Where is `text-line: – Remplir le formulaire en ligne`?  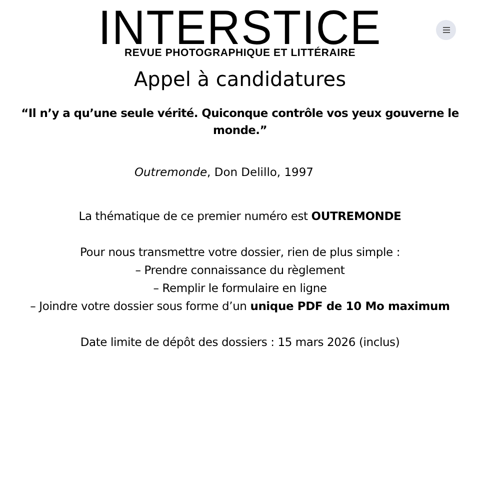
text-line: – Remplir le formulaire en ligne is located at coordinates (240, 288).